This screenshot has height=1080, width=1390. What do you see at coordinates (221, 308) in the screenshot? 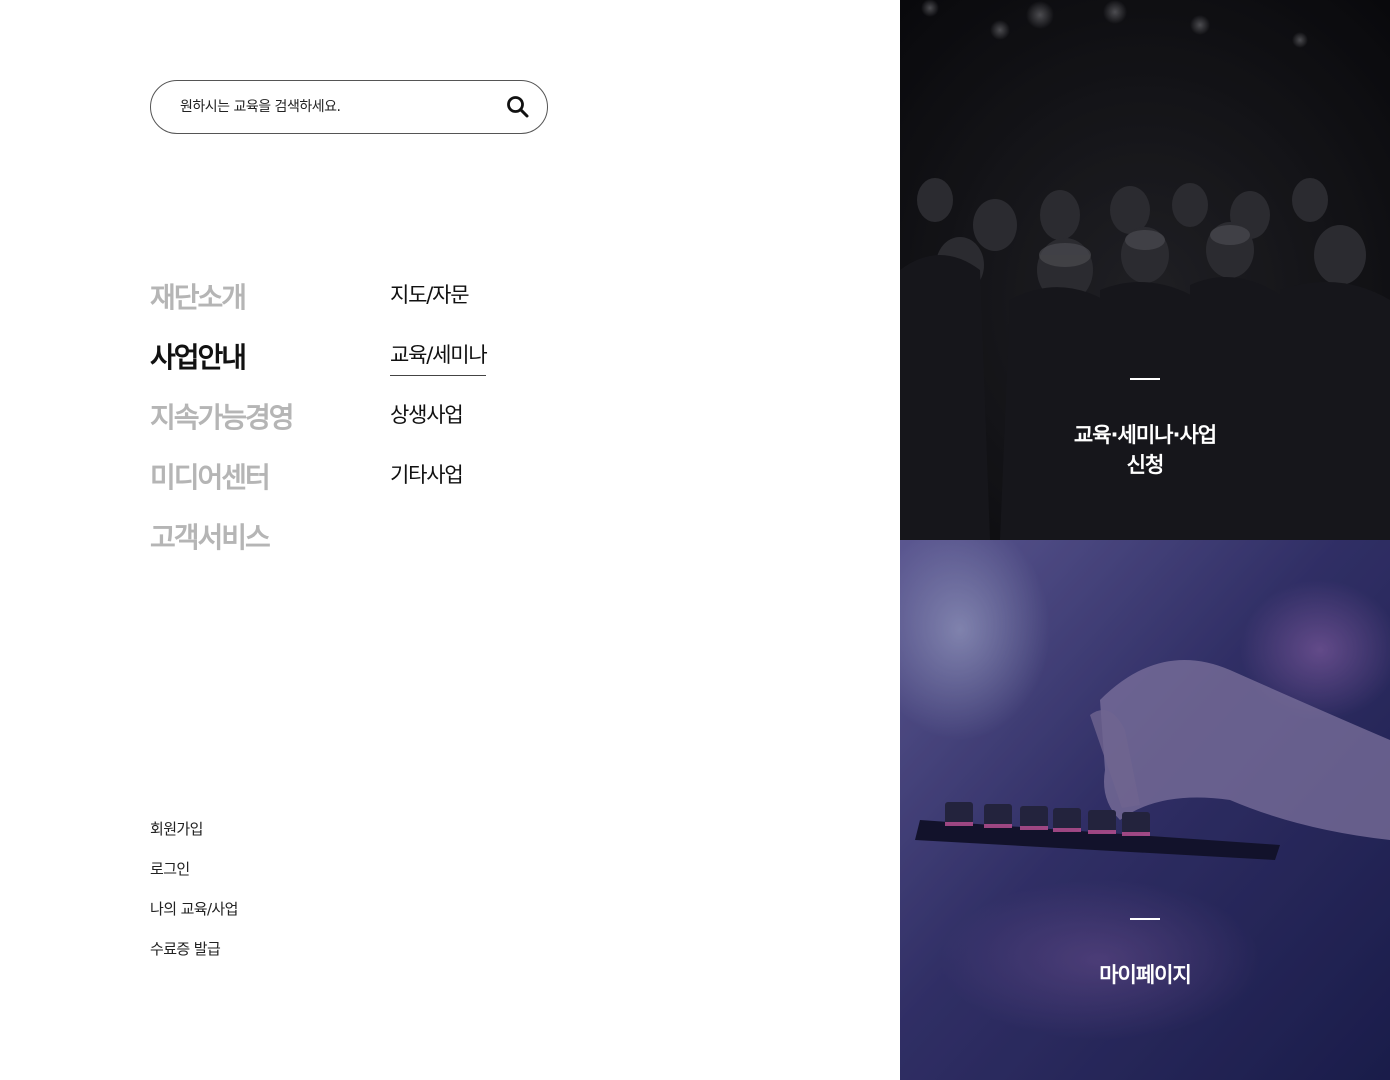
I see `main-menu-item-foundation: 재단소개` at bounding box center [221, 308].